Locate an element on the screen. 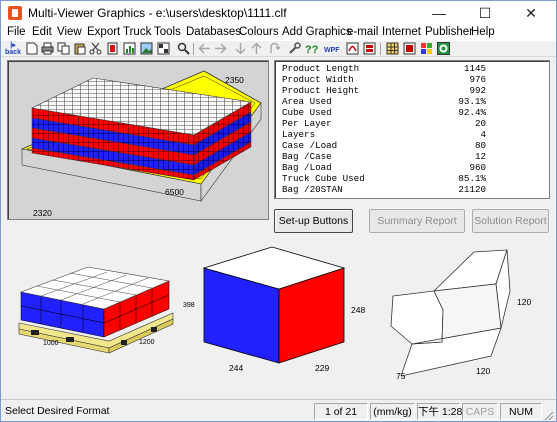 The width and height of the screenshot is (557, 422). tools-icon is located at coordinates (294, 48).